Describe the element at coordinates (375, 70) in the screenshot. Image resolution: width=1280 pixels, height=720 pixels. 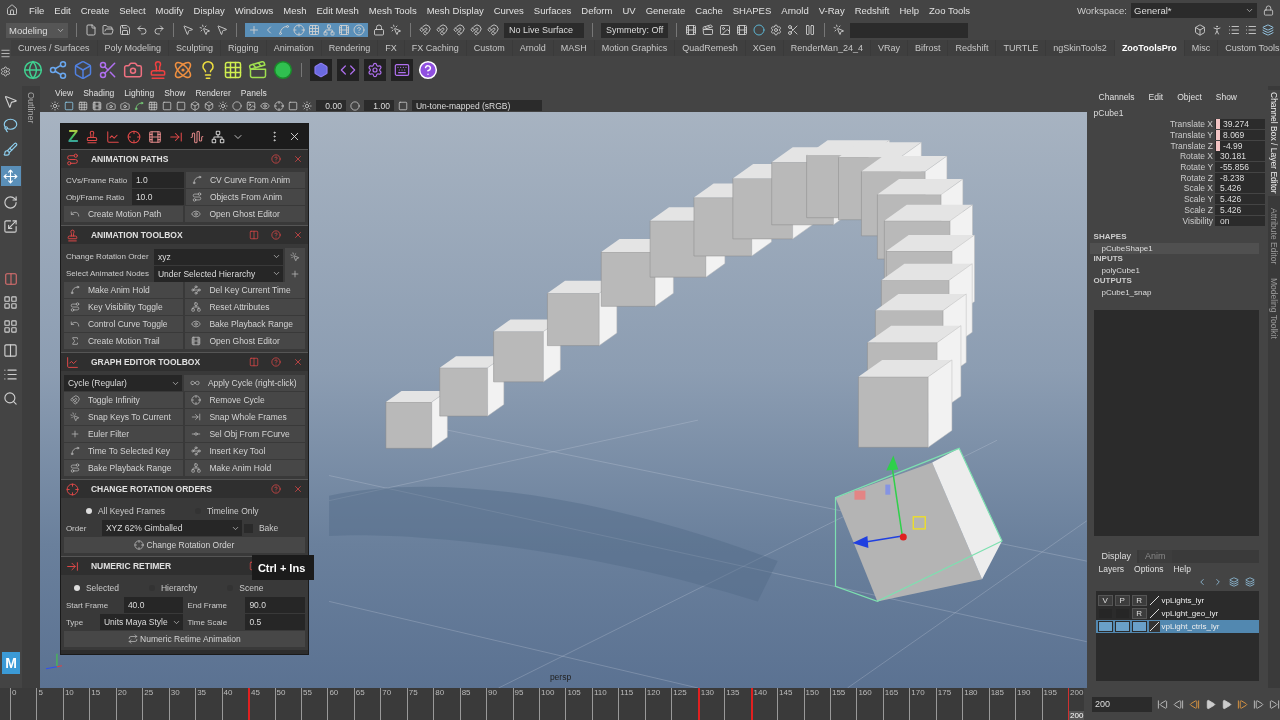
I see `settings-tile` at that location.